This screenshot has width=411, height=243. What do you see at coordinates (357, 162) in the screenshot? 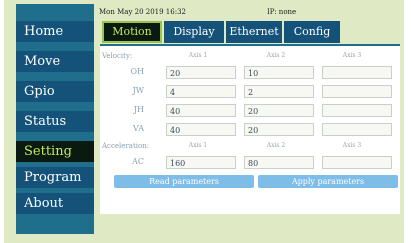
I see `acceleration-ac-axis-3-field` at bounding box center [357, 162].